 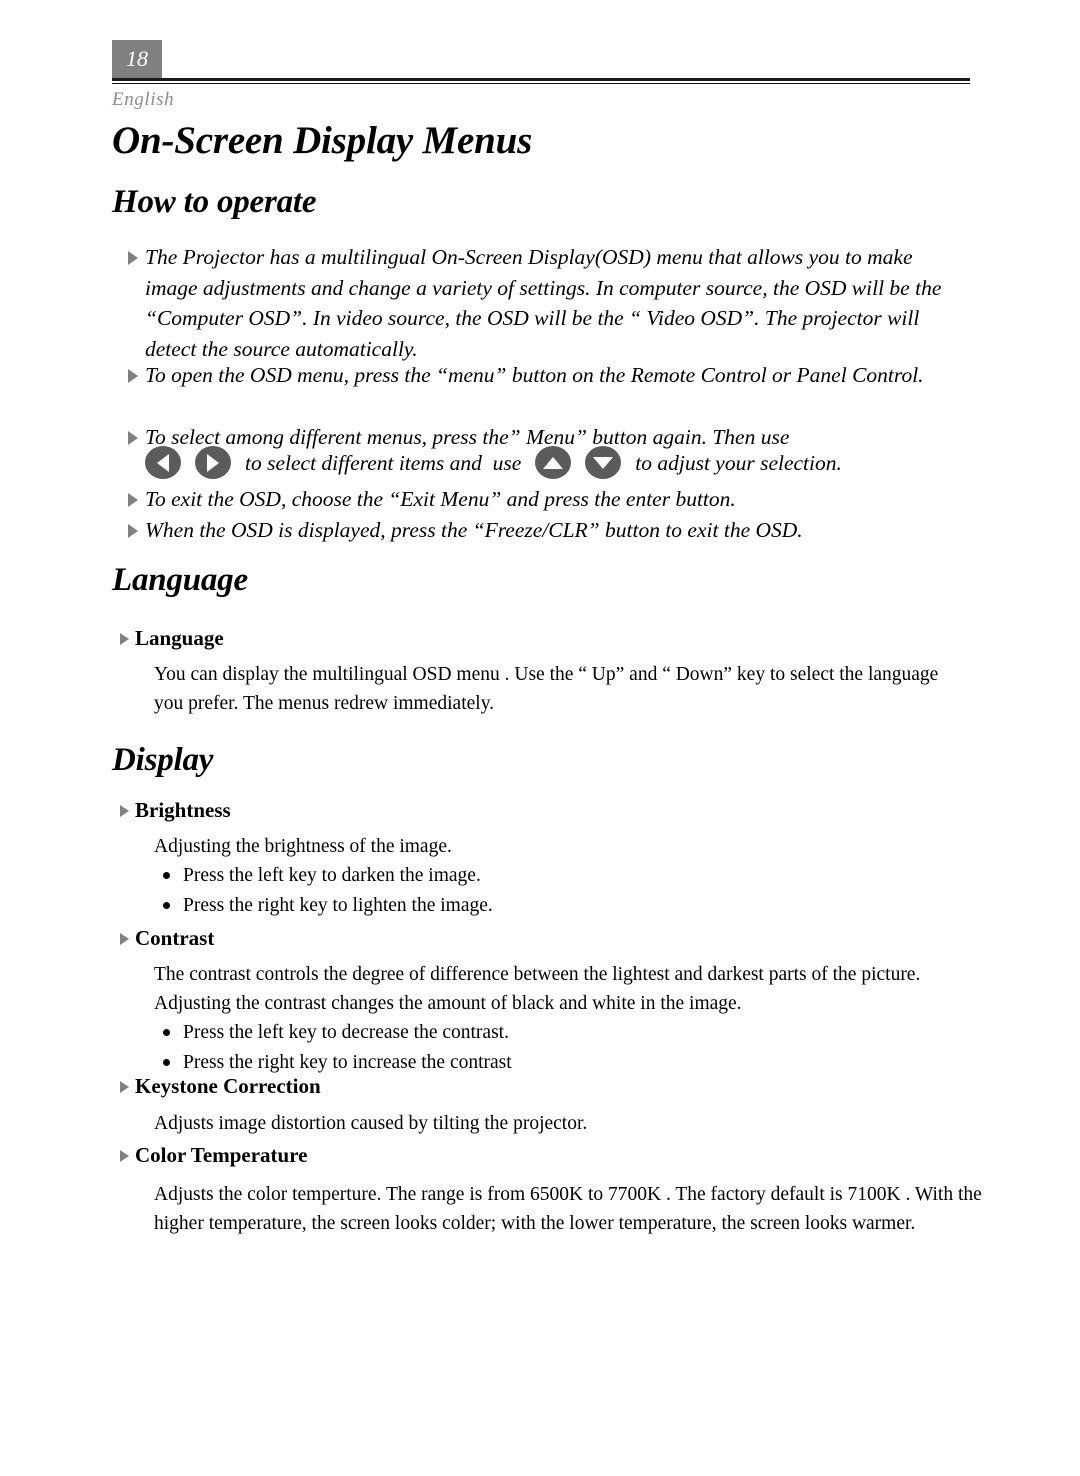 What do you see at coordinates (322, 140) in the screenshot?
I see `page-title: On-Screen Display Menus` at bounding box center [322, 140].